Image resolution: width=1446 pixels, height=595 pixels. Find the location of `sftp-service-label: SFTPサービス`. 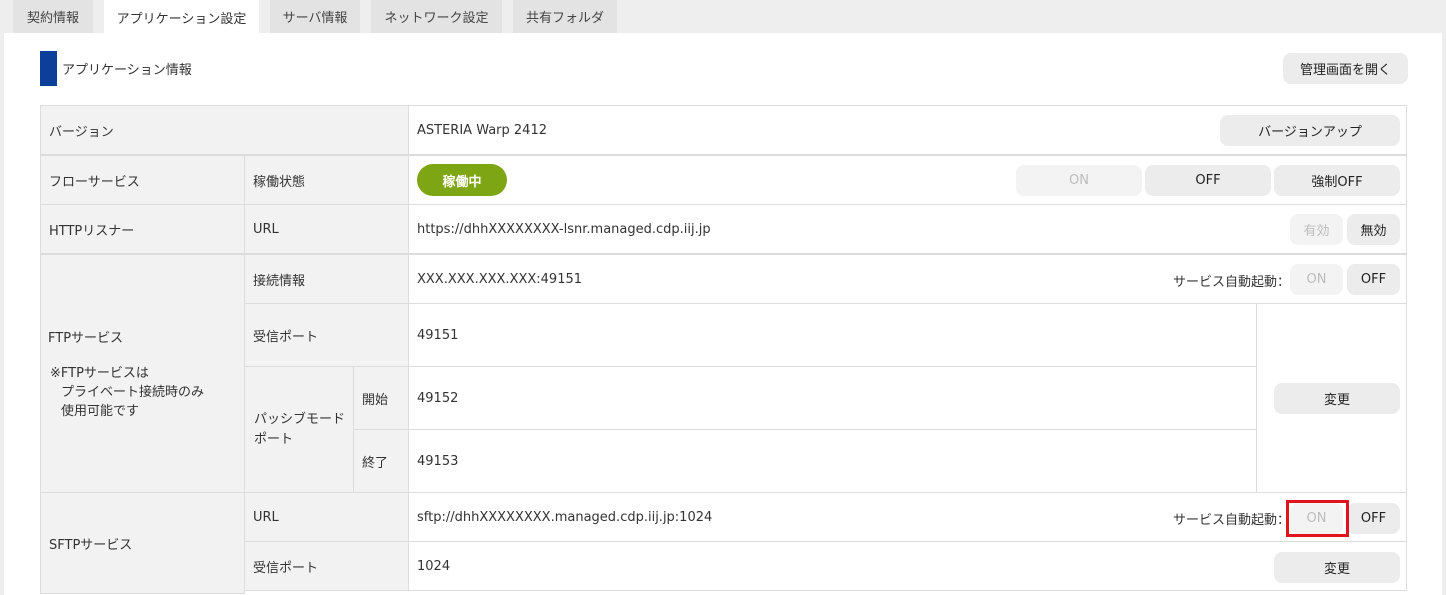

sftp-service-label: SFTPサービス is located at coordinates (142, 543).